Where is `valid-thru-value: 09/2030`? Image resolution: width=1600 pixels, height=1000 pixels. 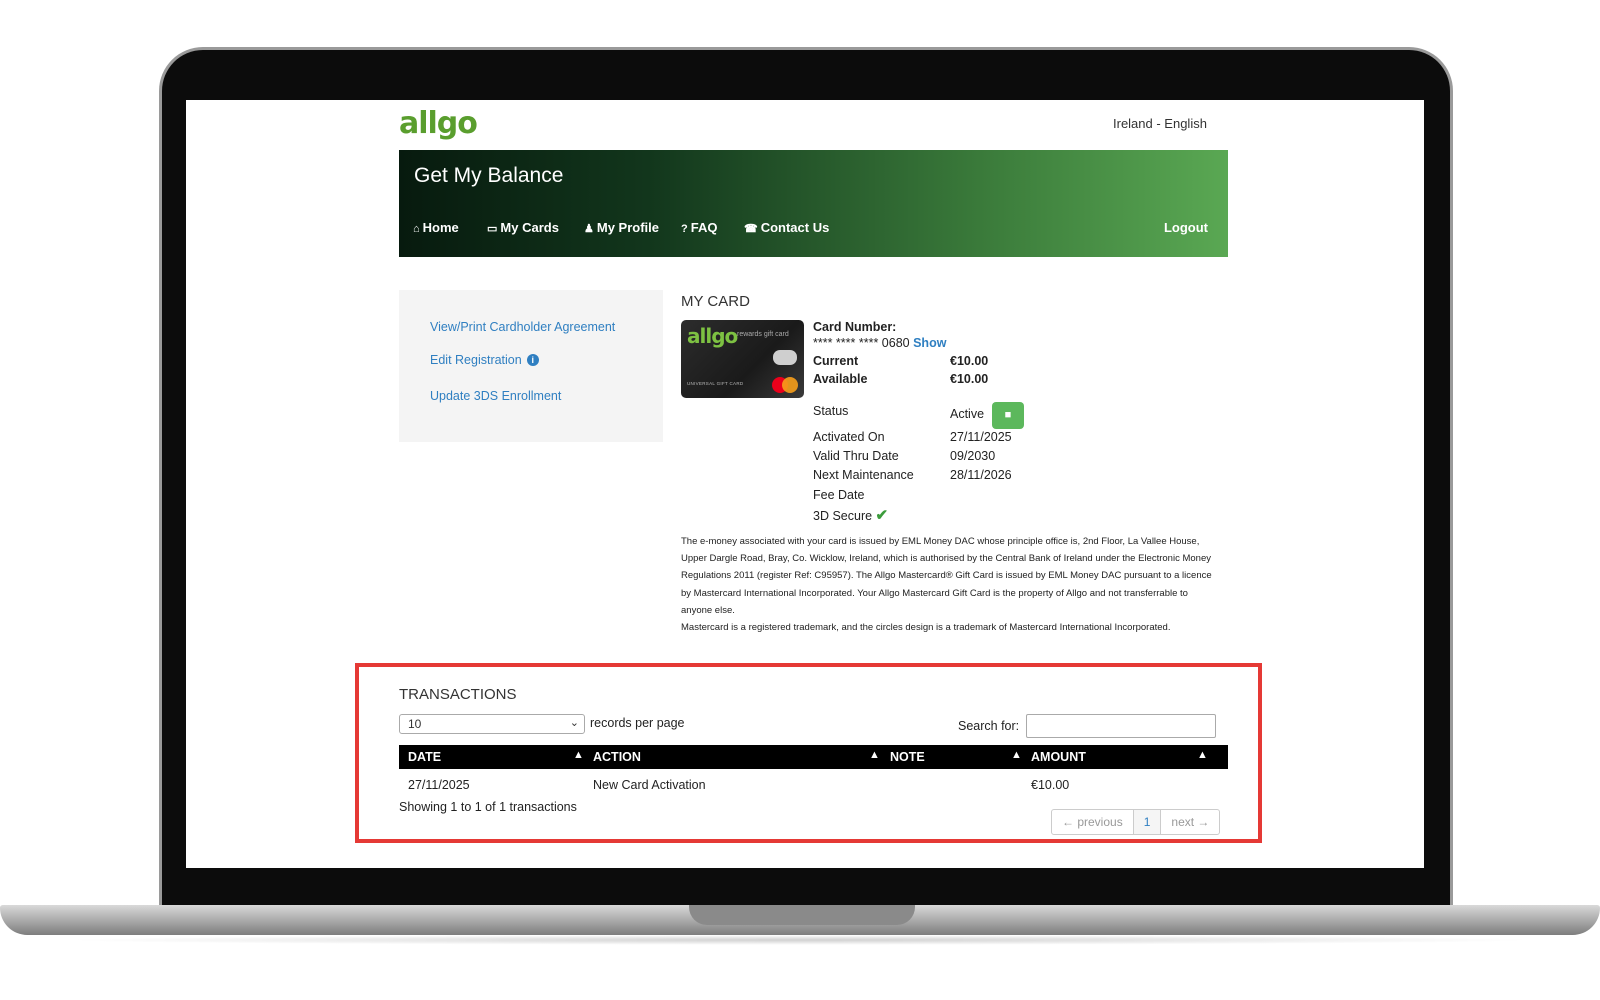 valid-thru-value: 09/2030 is located at coordinates (973, 456).